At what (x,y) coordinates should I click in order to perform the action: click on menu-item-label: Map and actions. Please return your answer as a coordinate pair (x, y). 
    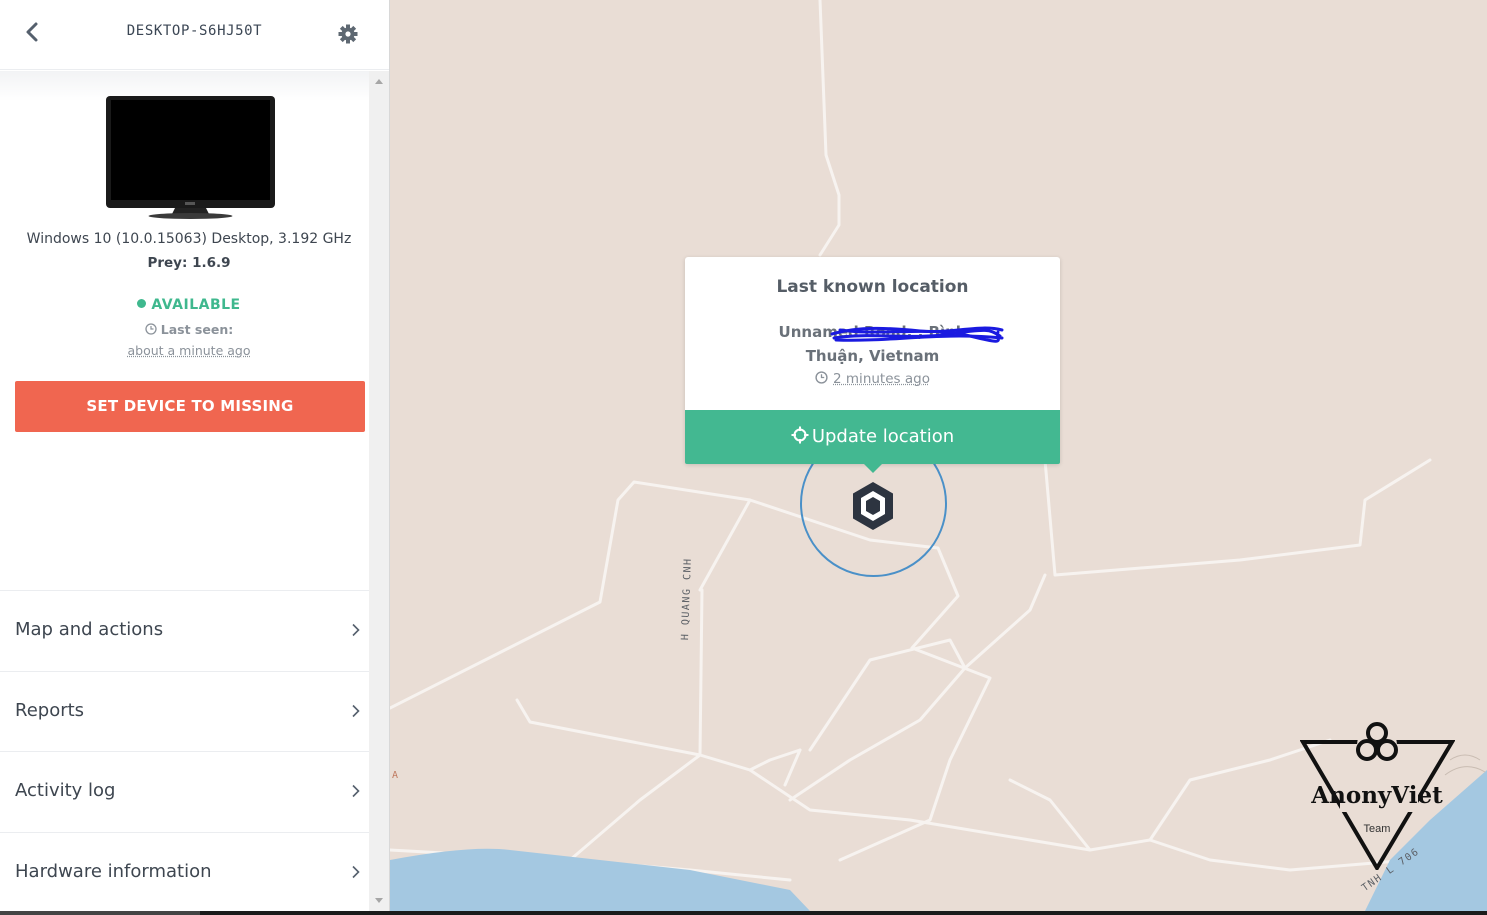
    Looking at the image, I should click on (89, 629).